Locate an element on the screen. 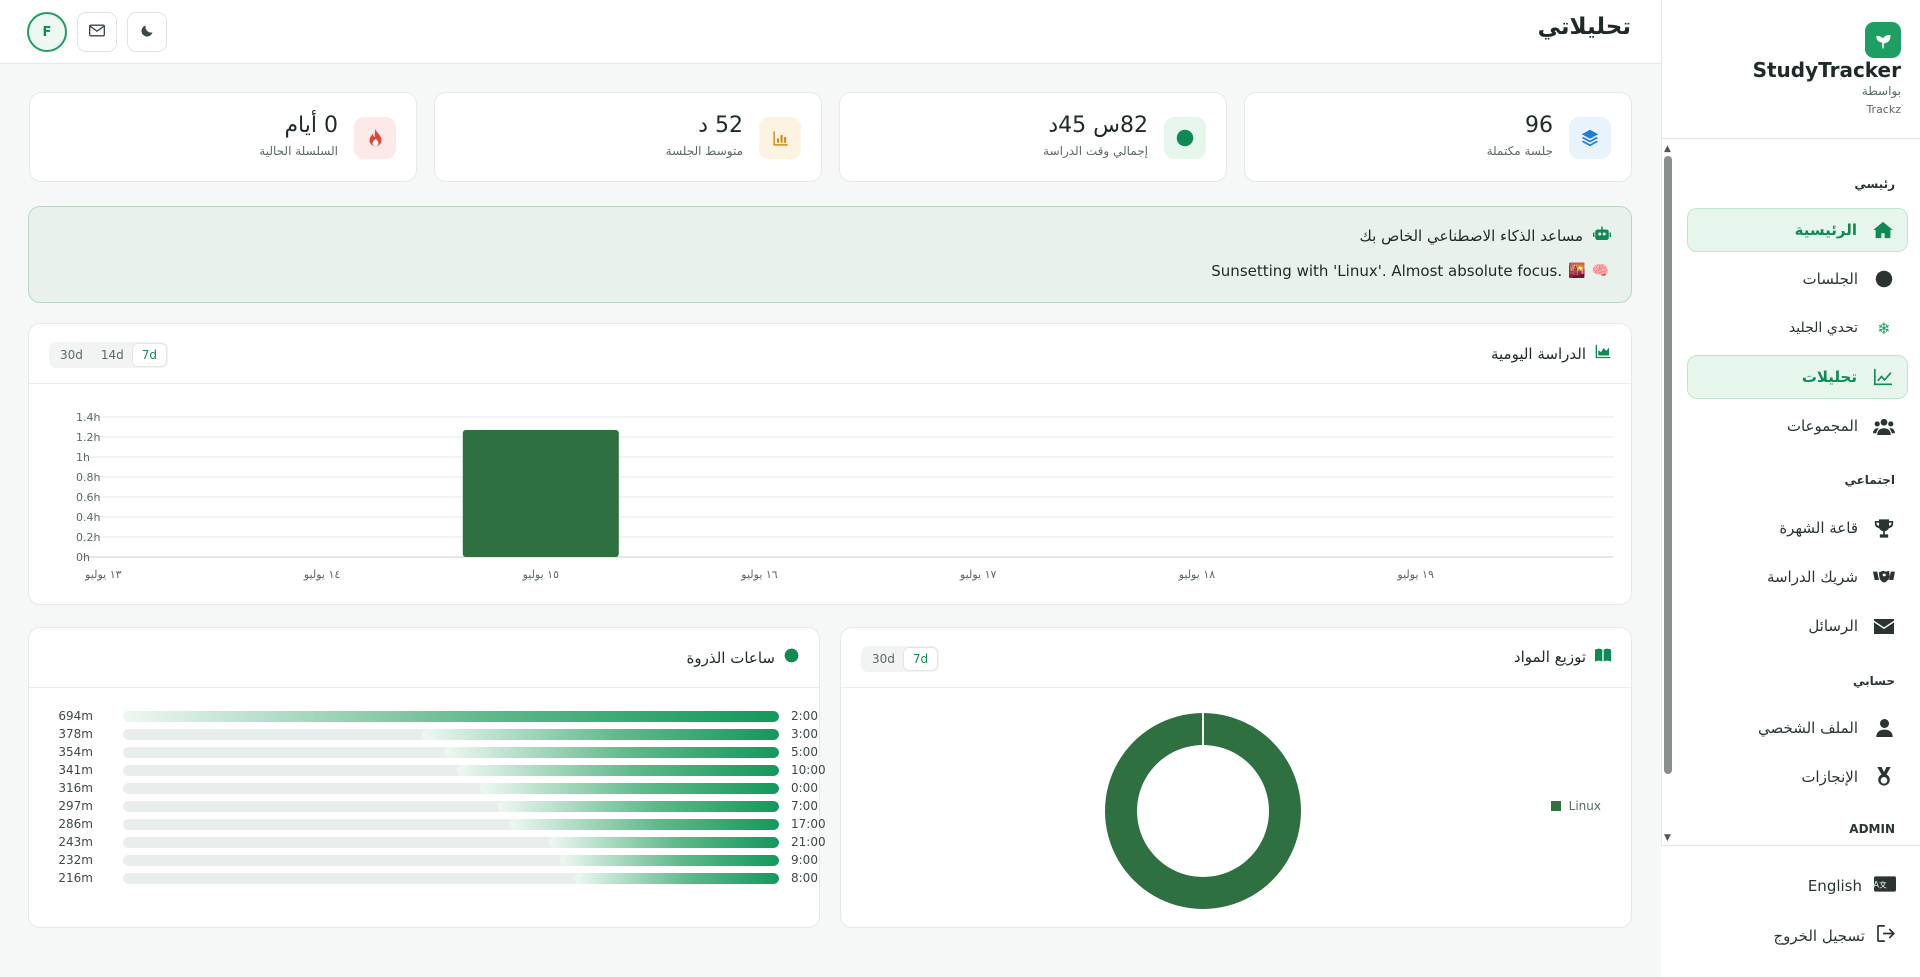 The width and height of the screenshot is (1920, 977). subject-distribution-card: توزيع المواد 30d 7d Linux is located at coordinates (1236, 777).